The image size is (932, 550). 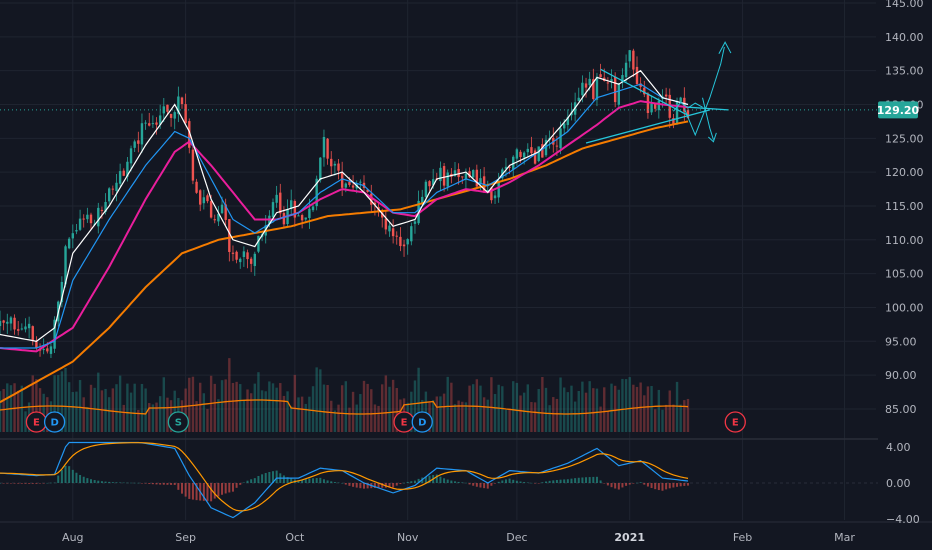 I want to click on price-tick-label: 115.00, so click(x=904, y=206).